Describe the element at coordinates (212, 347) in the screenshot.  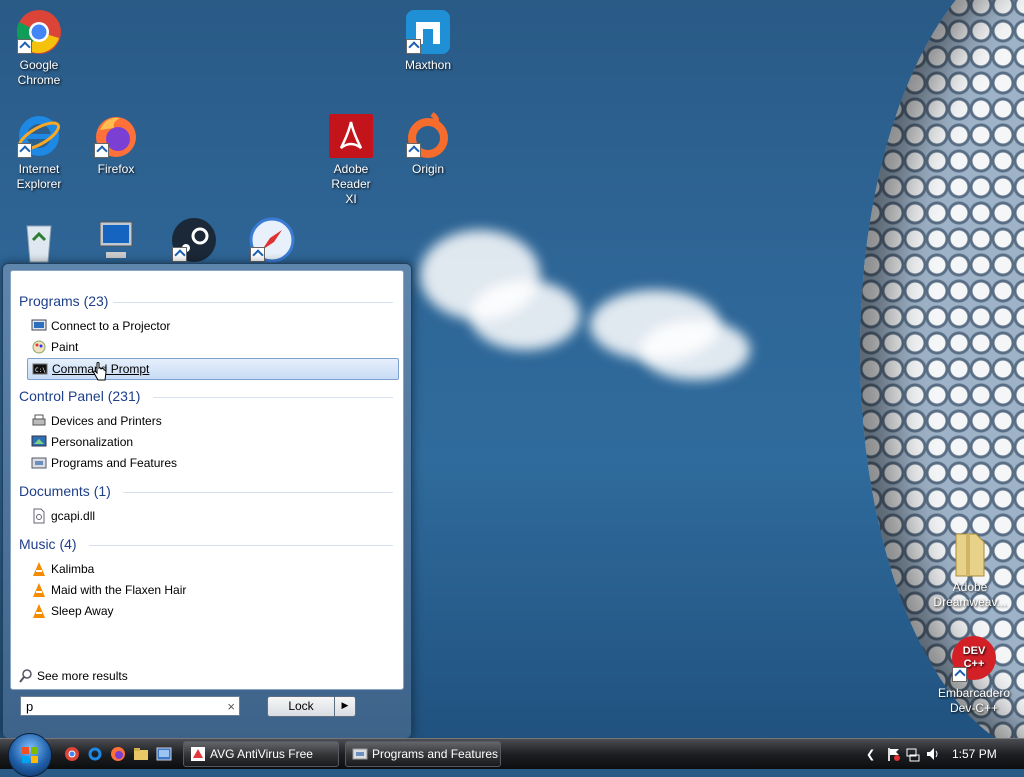
I see `result-paint: Paint` at that location.